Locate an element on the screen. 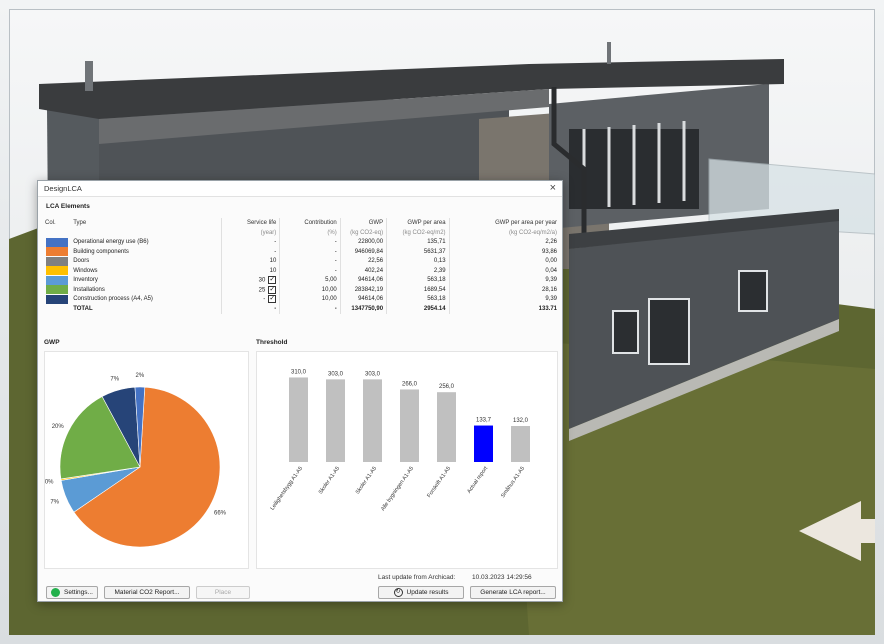  row-gwp: 22,56 is located at coordinates (363, 261).